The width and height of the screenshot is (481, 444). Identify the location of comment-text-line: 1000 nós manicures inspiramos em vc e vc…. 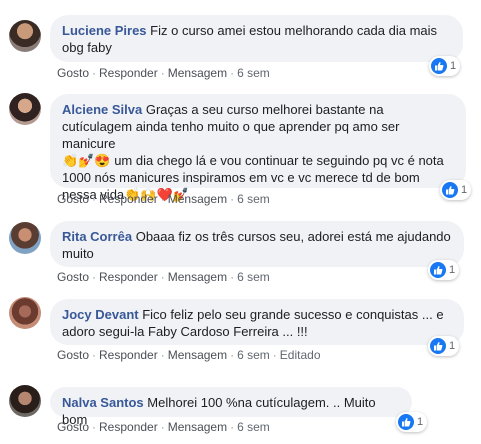
(241, 177).